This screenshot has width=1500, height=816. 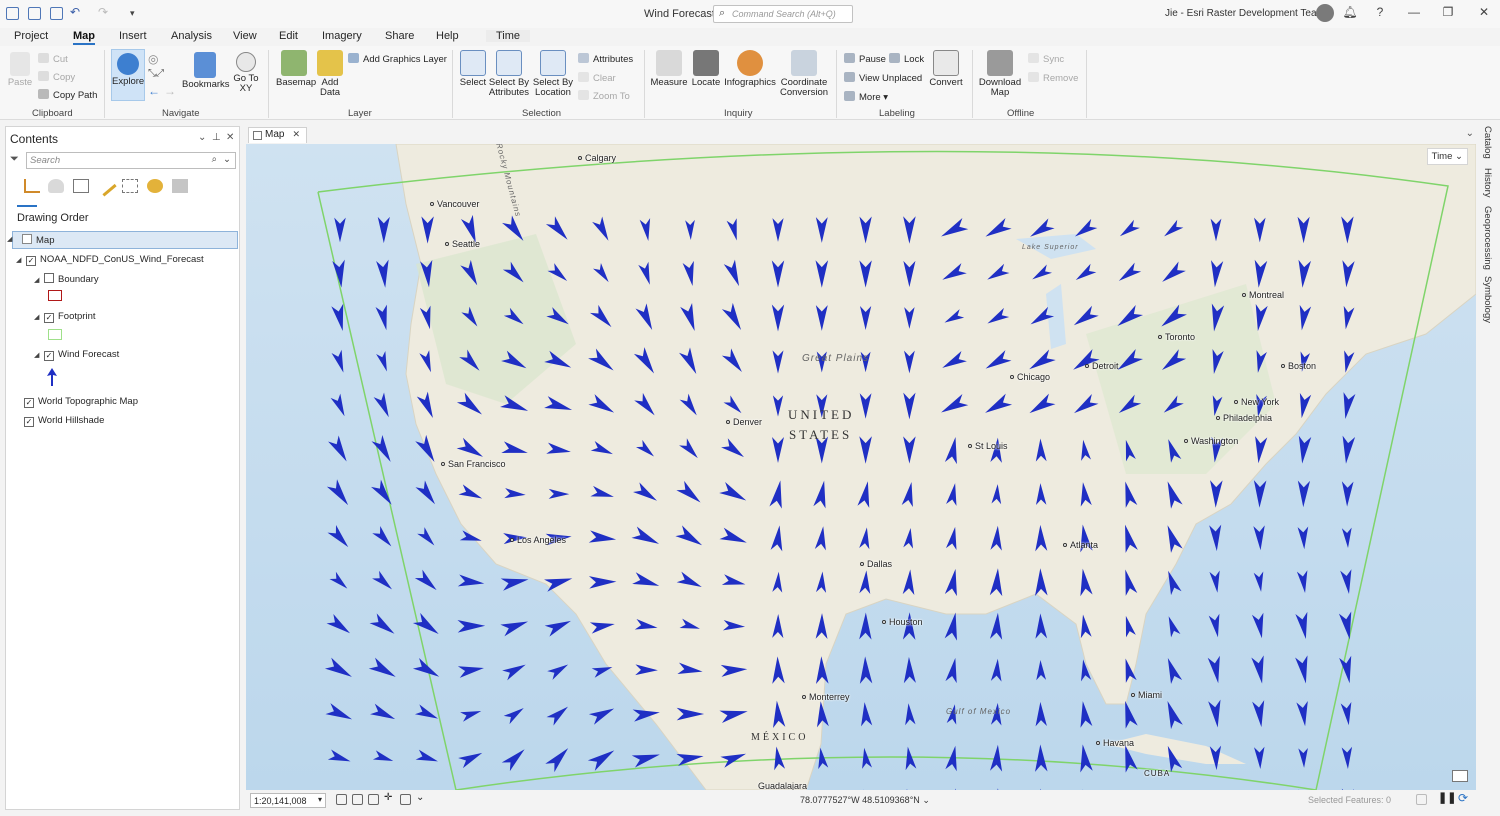 I want to click on add-graphics-layer-button: Add Graphics Layer, so click(x=397, y=59).